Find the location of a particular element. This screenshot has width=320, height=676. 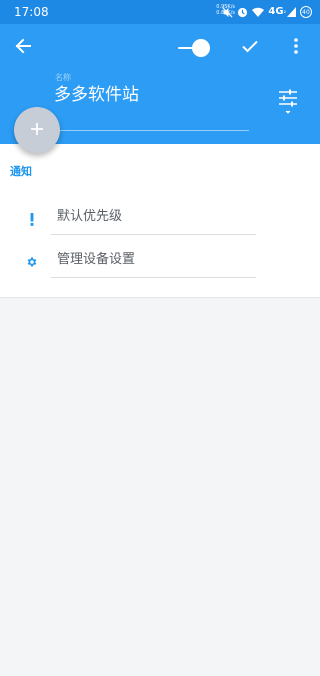

list-item-device-settings: 管理设备设置 is located at coordinates (160, 264).